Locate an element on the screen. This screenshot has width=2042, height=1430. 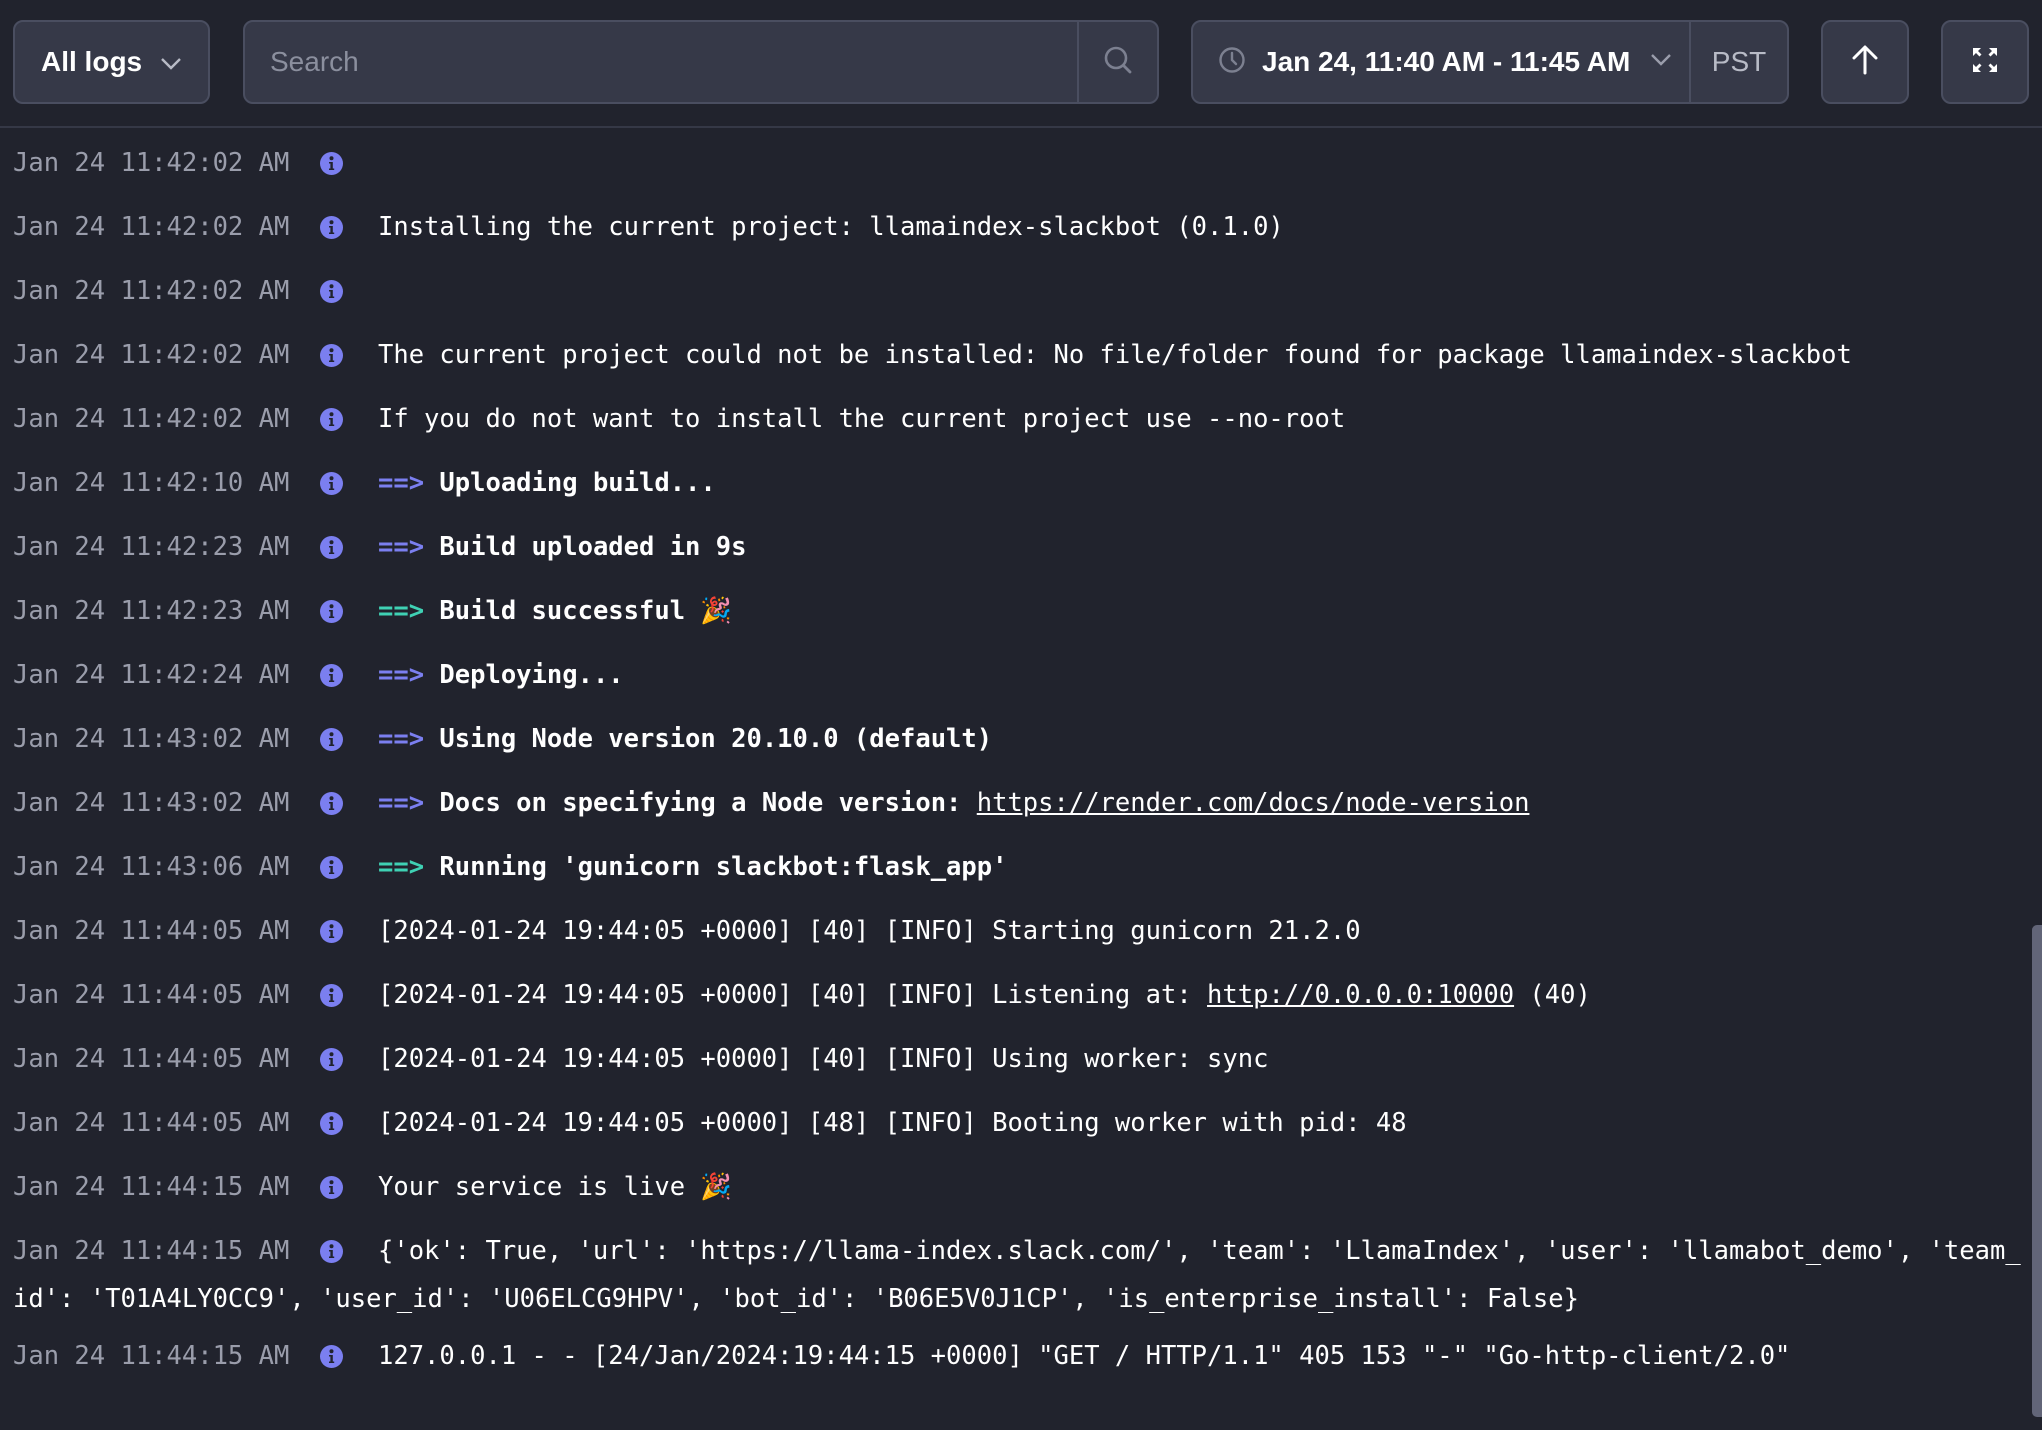
timezone-button: PST is located at coordinates (1739, 62).